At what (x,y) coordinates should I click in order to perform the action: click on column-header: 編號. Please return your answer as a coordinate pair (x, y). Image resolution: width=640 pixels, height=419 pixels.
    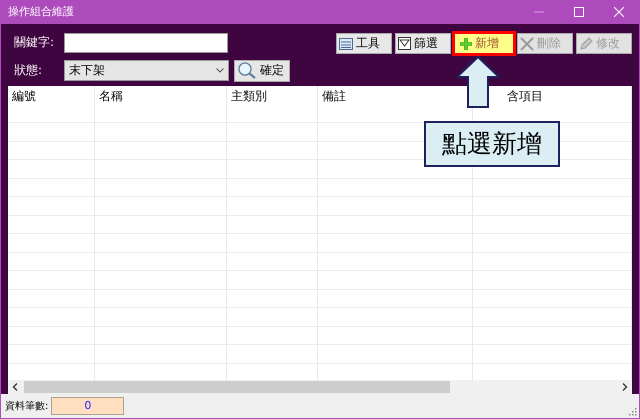
    Looking at the image, I should click on (24, 95).